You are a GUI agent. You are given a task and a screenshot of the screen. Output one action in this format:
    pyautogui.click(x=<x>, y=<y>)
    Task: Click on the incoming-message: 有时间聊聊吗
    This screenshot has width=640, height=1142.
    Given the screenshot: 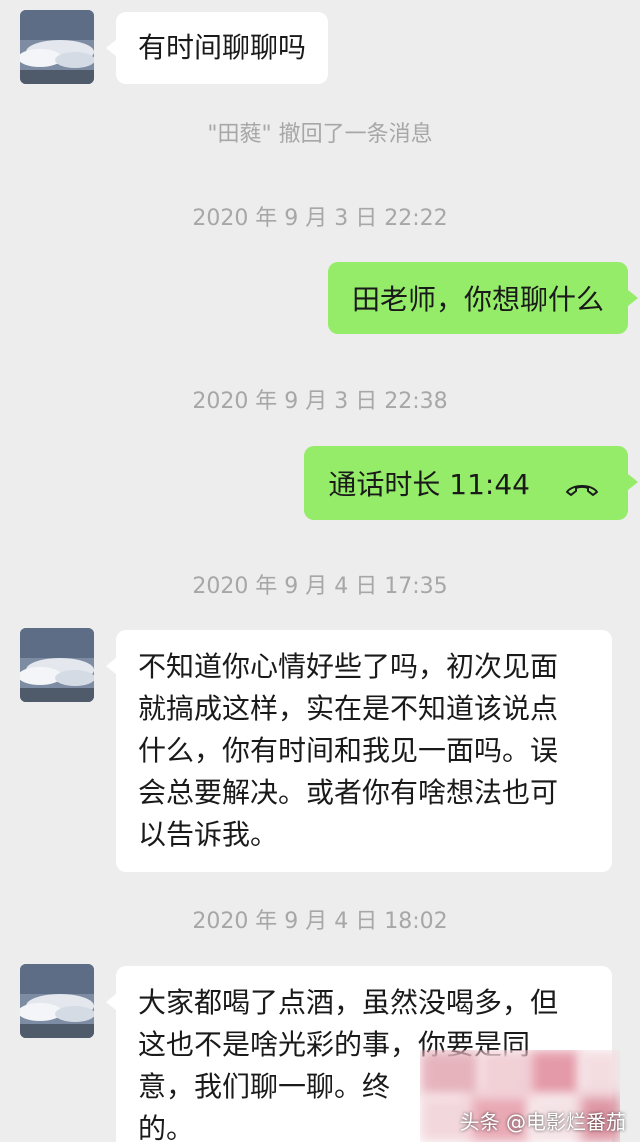 What is the action you would take?
    pyautogui.click(x=217, y=48)
    